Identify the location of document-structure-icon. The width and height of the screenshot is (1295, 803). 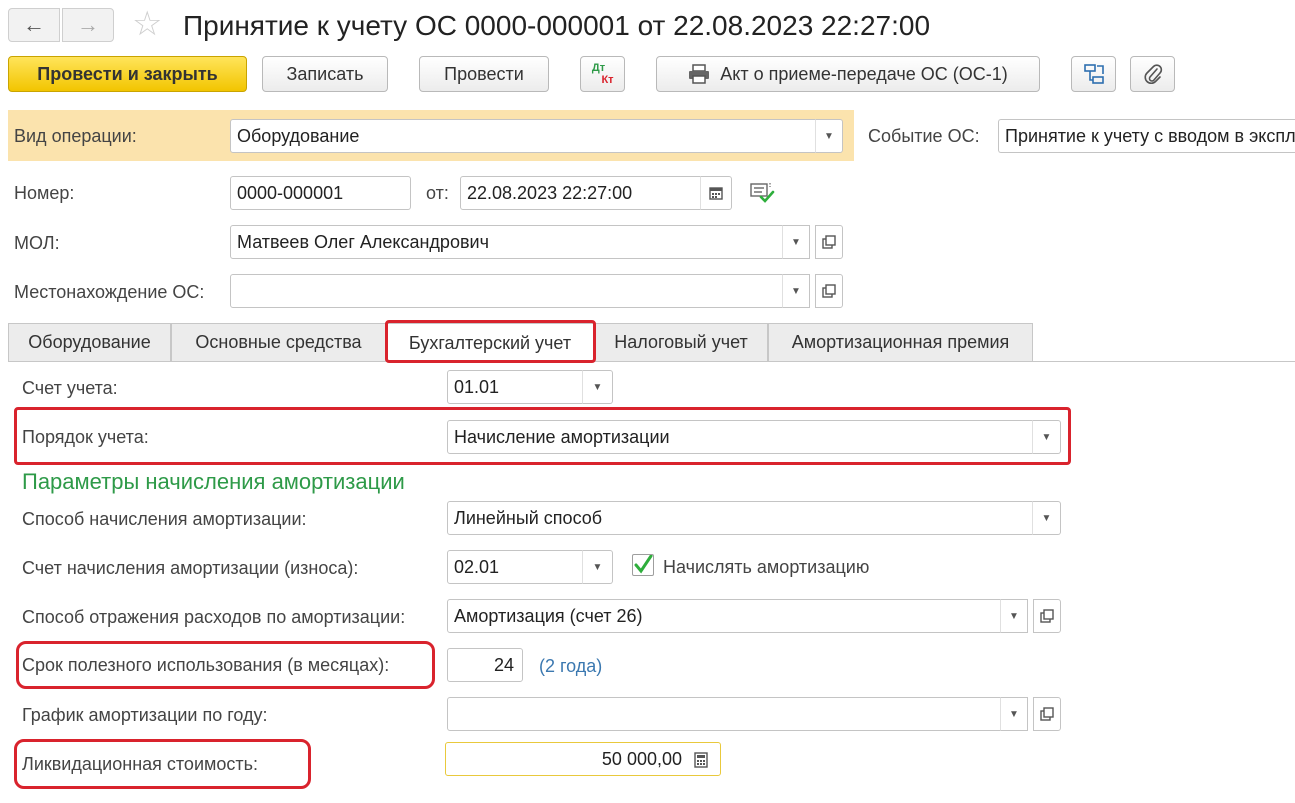
(1093, 74).